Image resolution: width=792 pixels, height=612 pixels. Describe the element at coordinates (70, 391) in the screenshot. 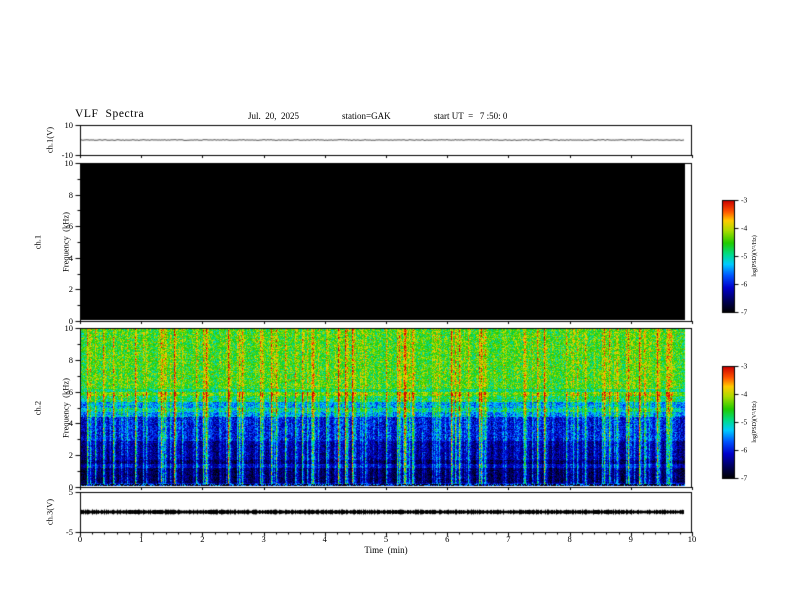

I see `ytick-ch2_spectrogram-6: 6` at that location.